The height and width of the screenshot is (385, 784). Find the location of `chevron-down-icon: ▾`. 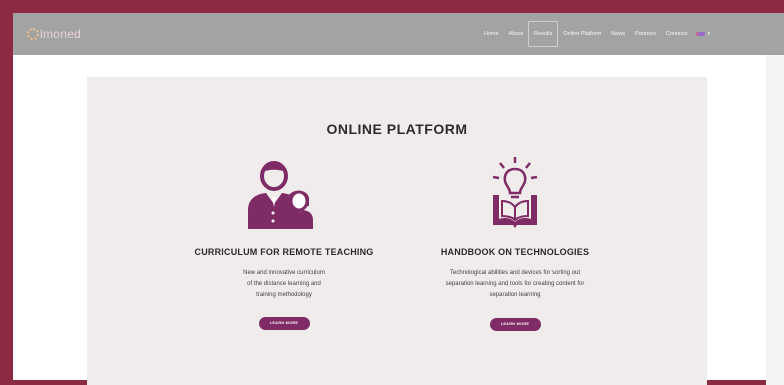

chevron-down-icon: ▾ is located at coordinates (709, 34).